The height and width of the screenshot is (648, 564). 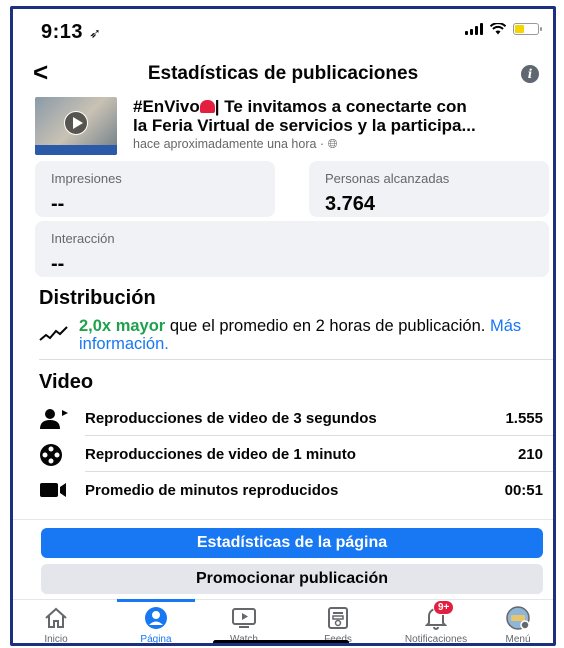 What do you see at coordinates (527, 29) in the screenshot?
I see `battery-icon` at bounding box center [527, 29].